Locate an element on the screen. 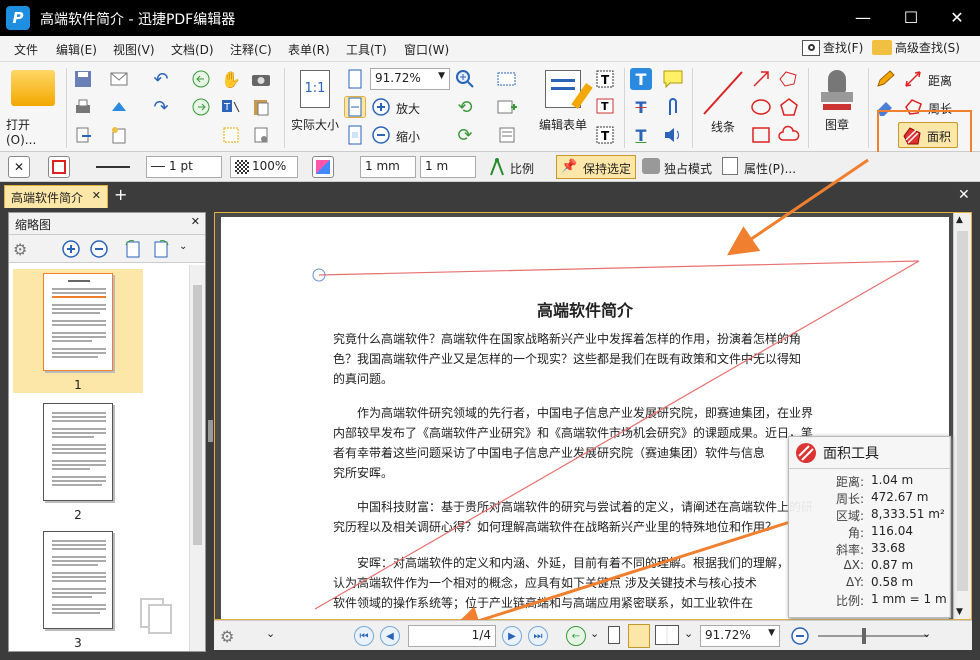  actual-size-button: 1:1 实际大小 is located at coordinates (315, 101).